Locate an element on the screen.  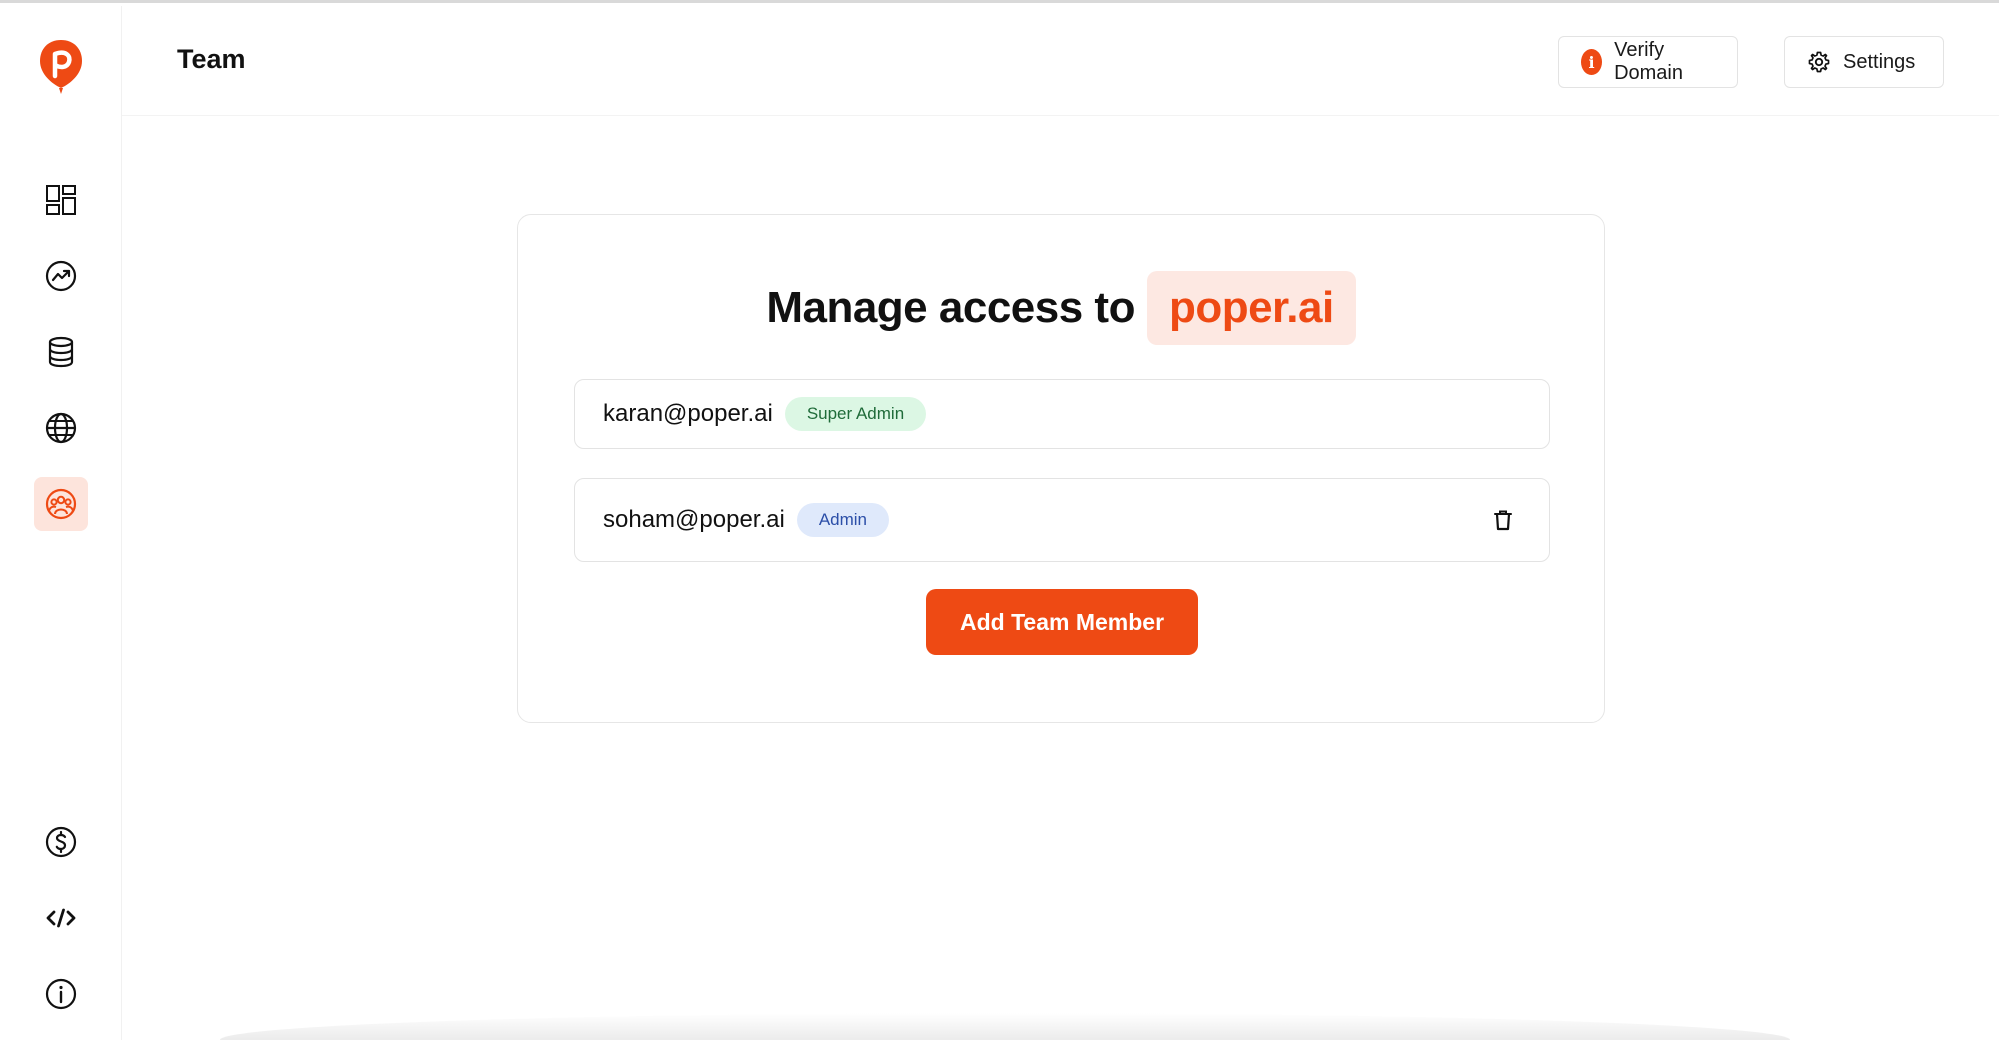
page-title: Team is located at coordinates (211, 59).